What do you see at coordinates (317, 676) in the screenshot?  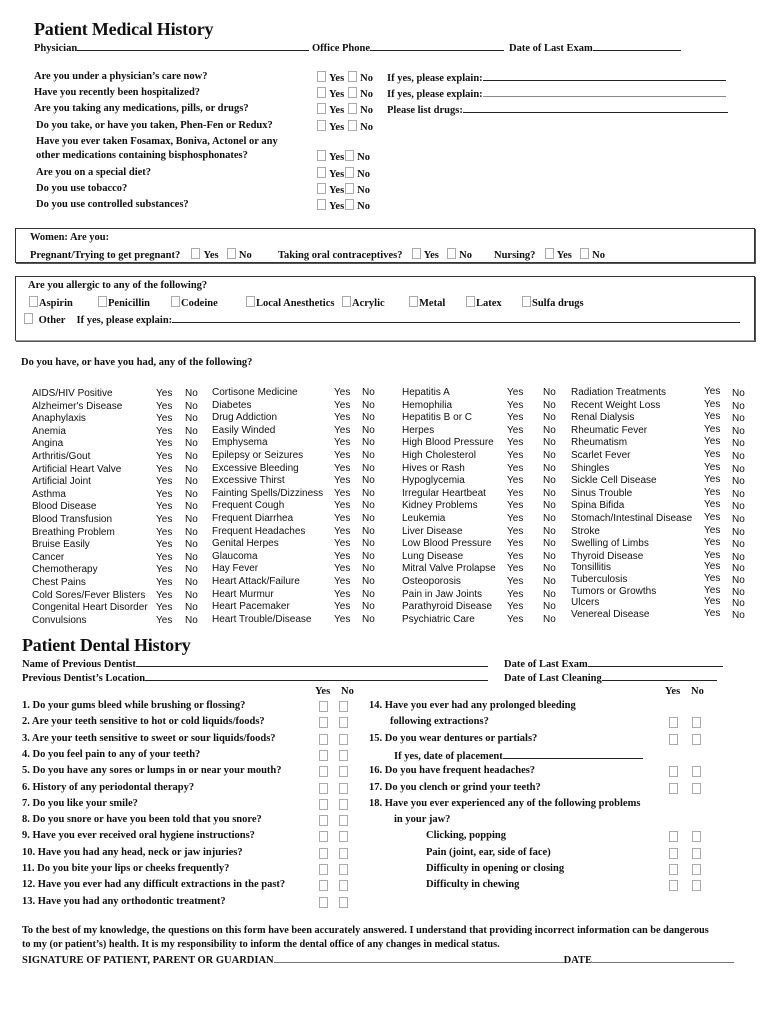 I see `dentist-location-input` at bounding box center [317, 676].